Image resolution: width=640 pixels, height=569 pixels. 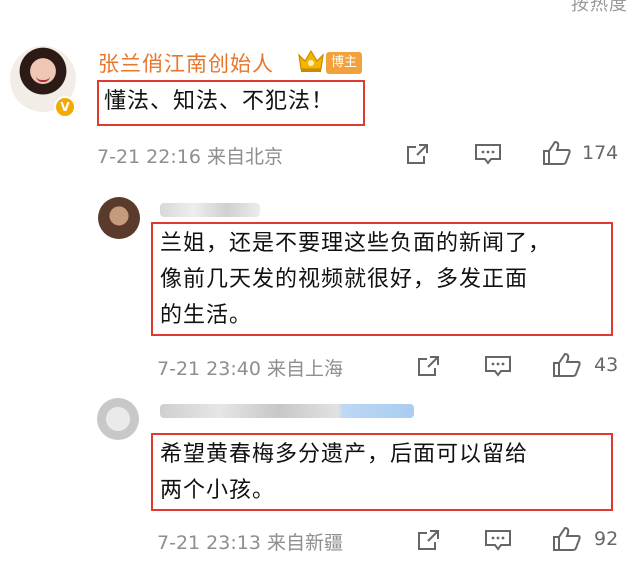 What do you see at coordinates (190, 157) in the screenshot?
I see `comment-meta: 7-21 22:16 来自北京` at bounding box center [190, 157].